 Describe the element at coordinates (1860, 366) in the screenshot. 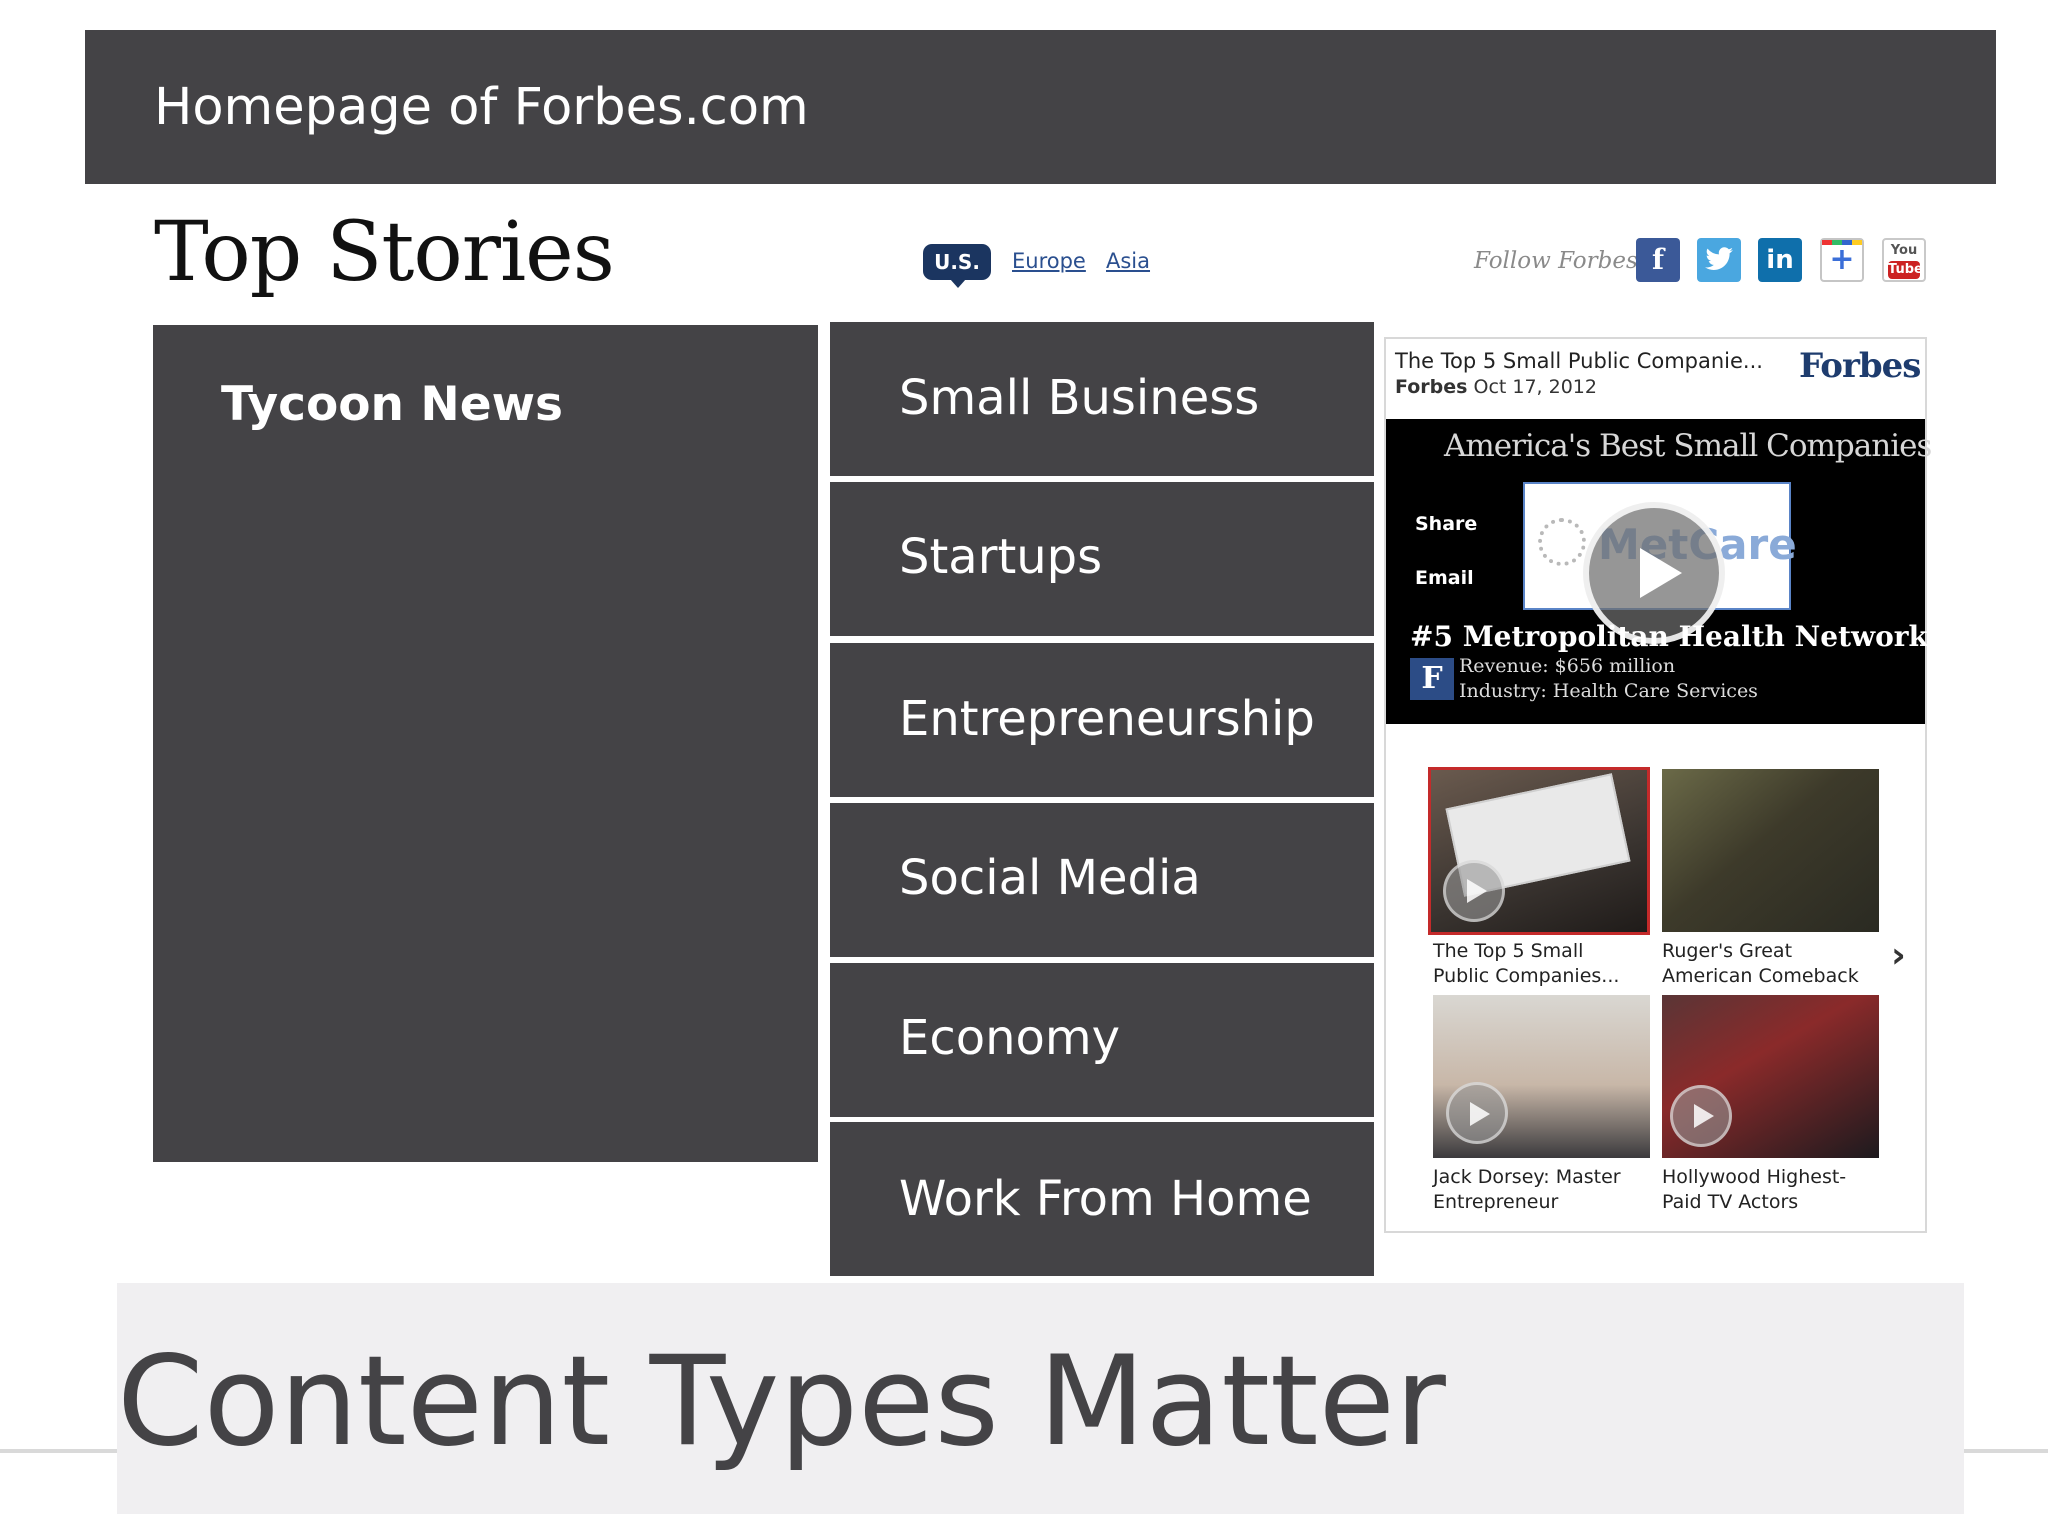

I see `forbes-logo: Forbes` at that location.